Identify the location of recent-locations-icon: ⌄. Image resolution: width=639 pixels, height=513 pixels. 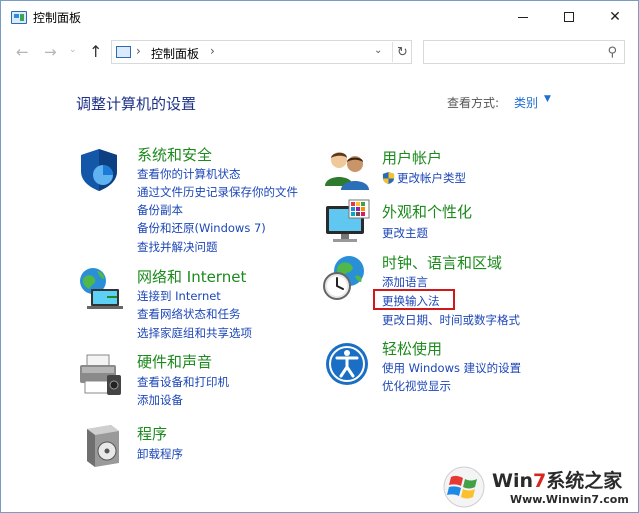
(73, 50).